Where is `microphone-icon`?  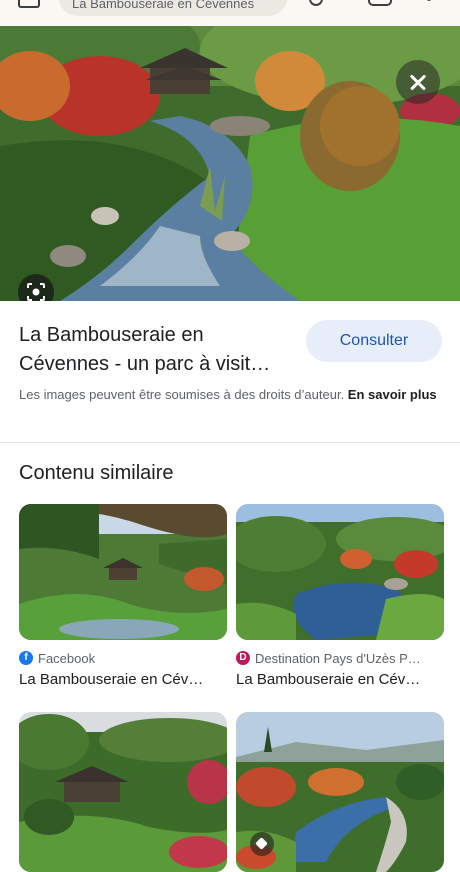 microphone-icon is located at coordinates (316, 3).